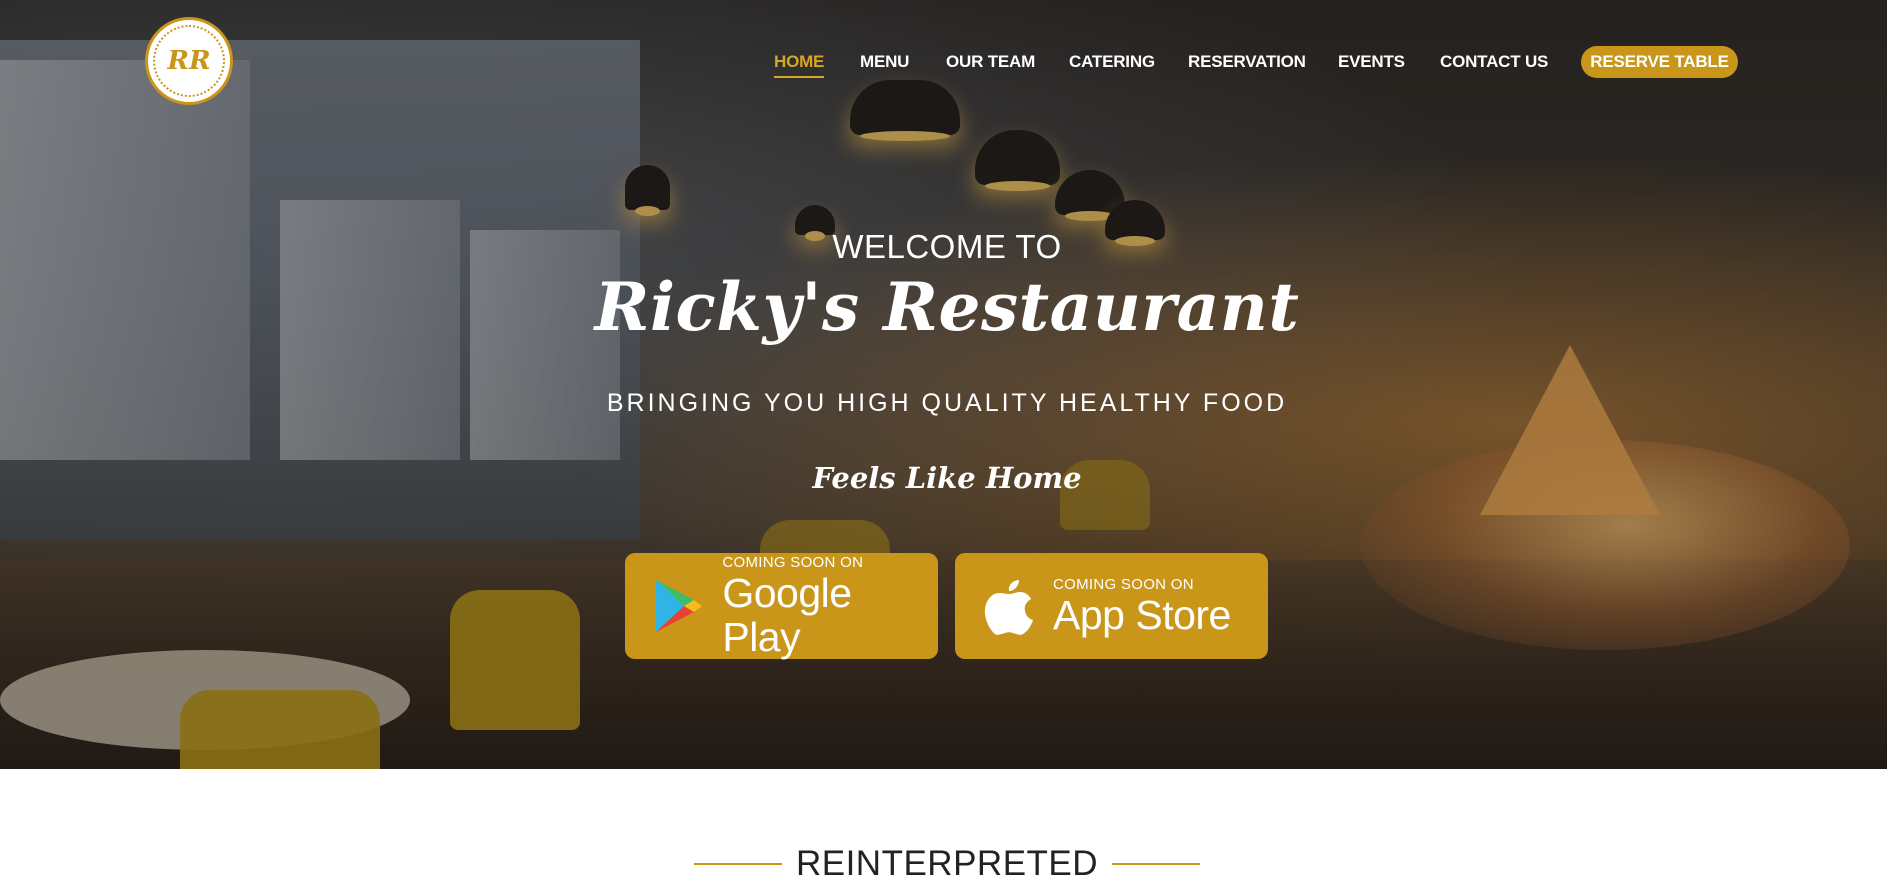  I want to click on store-name: Google Play, so click(787, 614).